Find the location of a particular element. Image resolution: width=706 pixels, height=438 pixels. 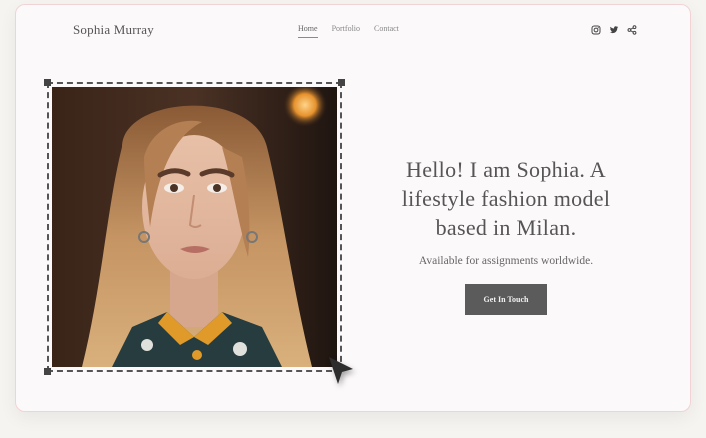

pointer-cursor-icon is located at coordinates (341, 370).